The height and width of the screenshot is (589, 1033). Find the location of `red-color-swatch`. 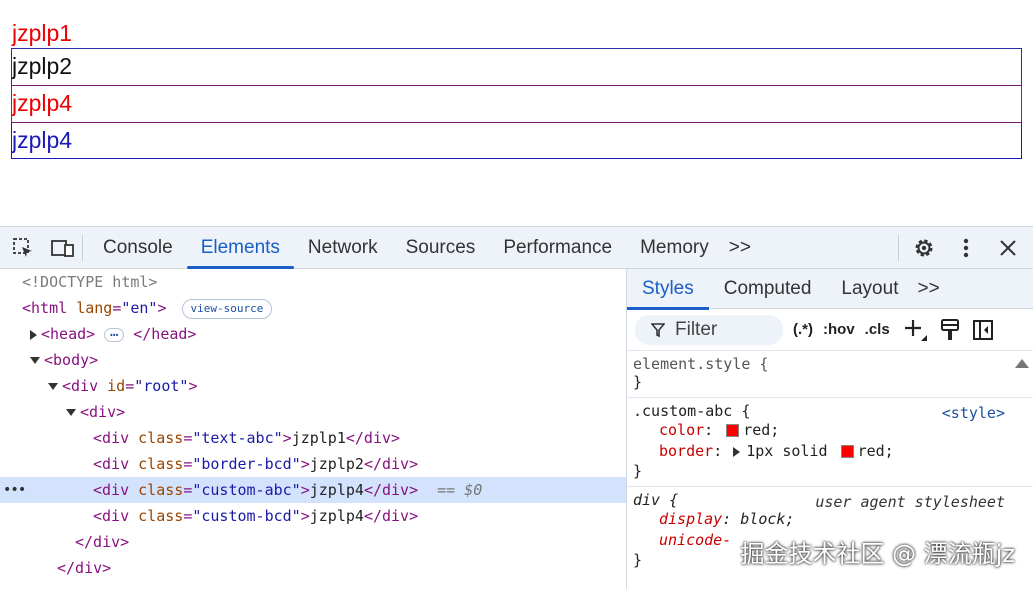

red-color-swatch is located at coordinates (733, 430).